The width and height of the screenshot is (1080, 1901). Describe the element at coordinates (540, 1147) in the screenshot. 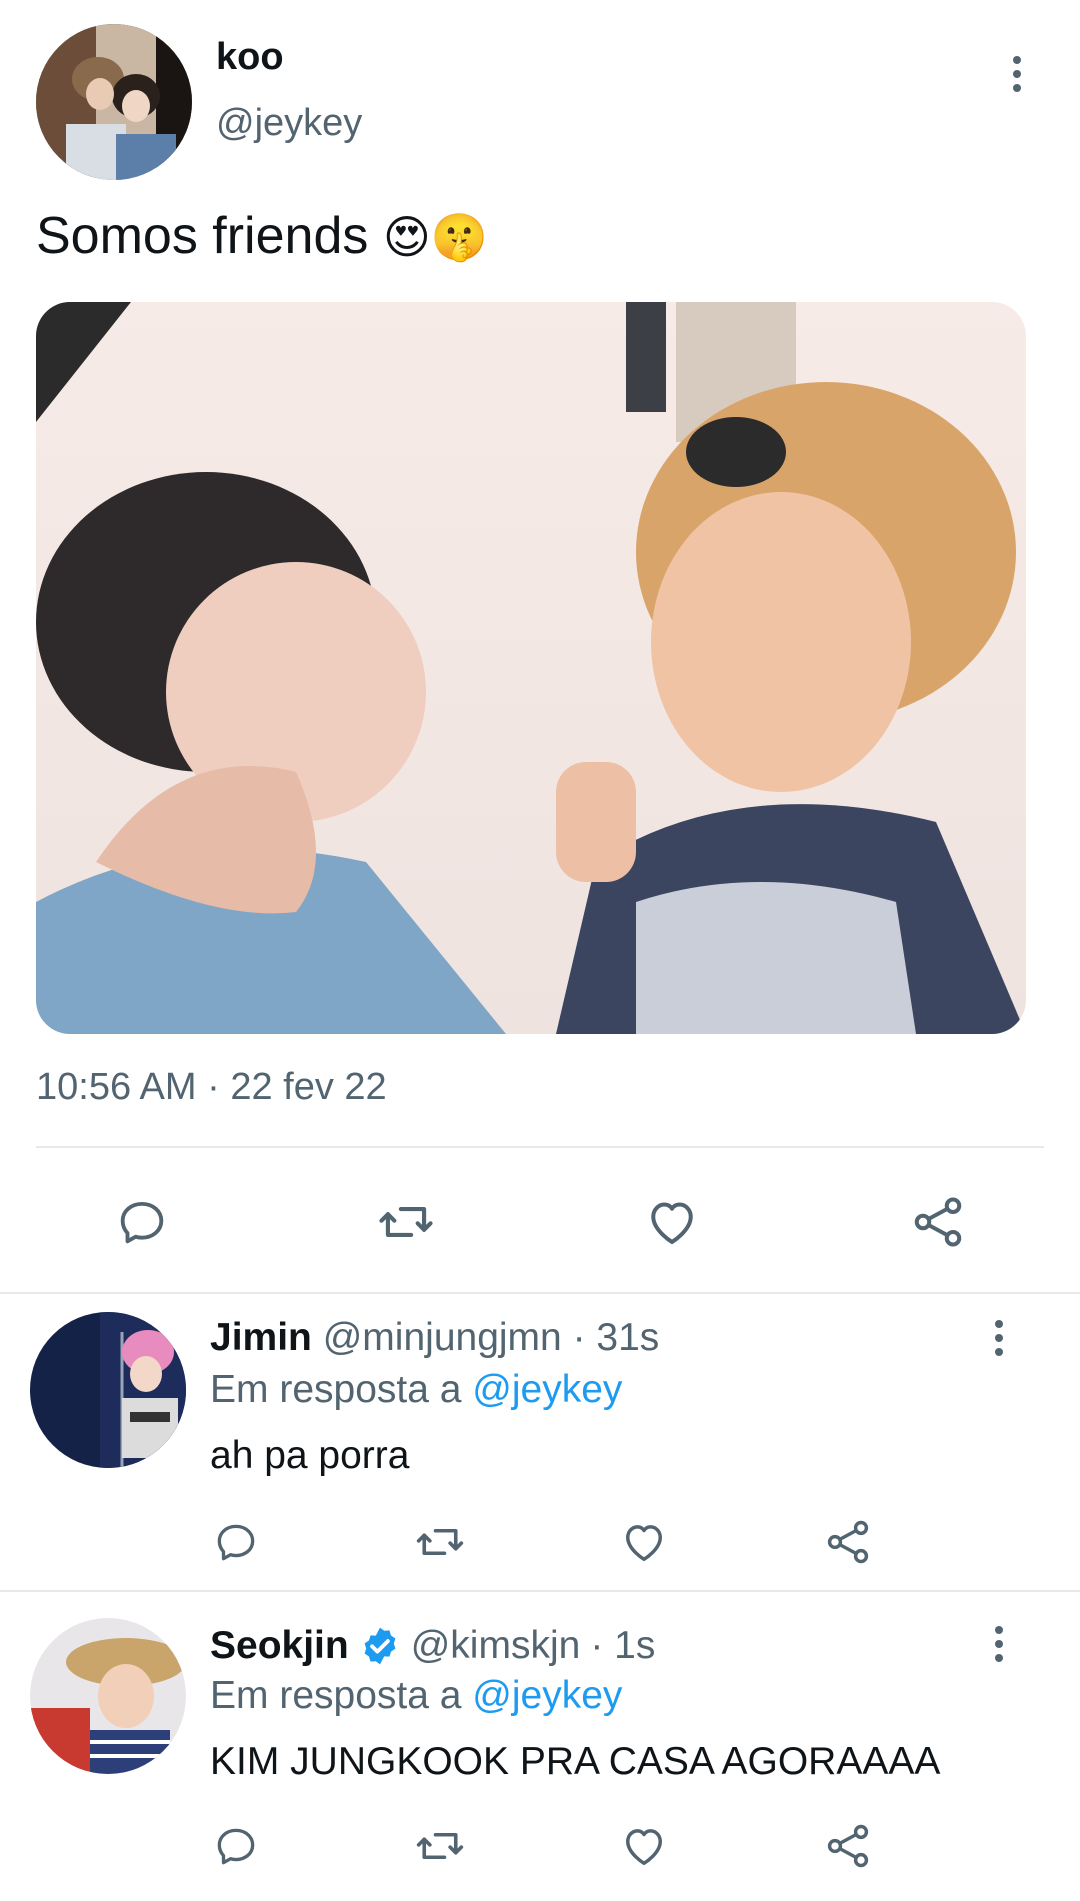

I see `divider` at that location.